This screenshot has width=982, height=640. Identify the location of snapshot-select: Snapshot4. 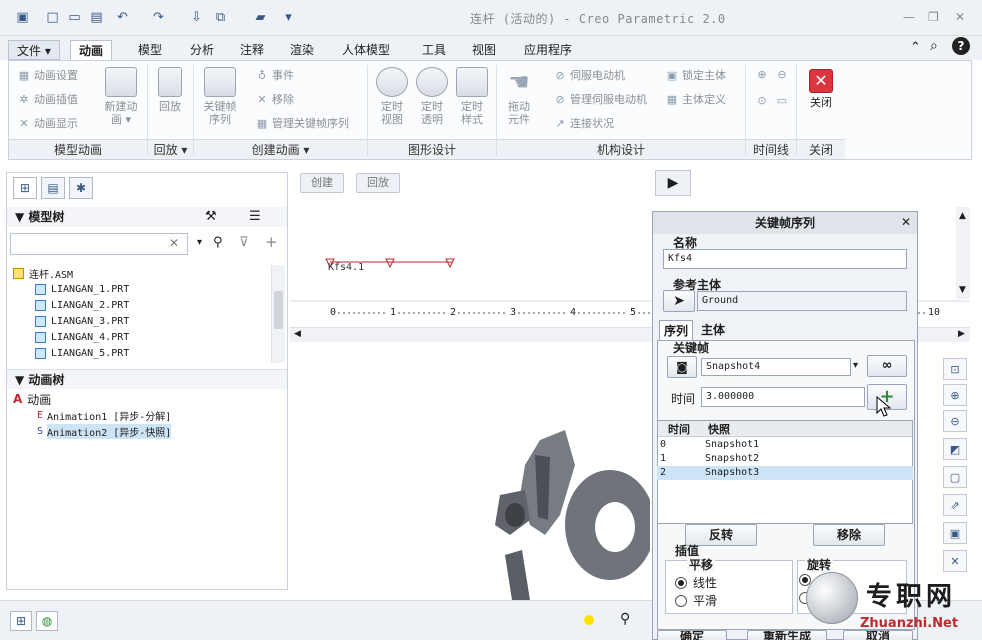
(776, 367).